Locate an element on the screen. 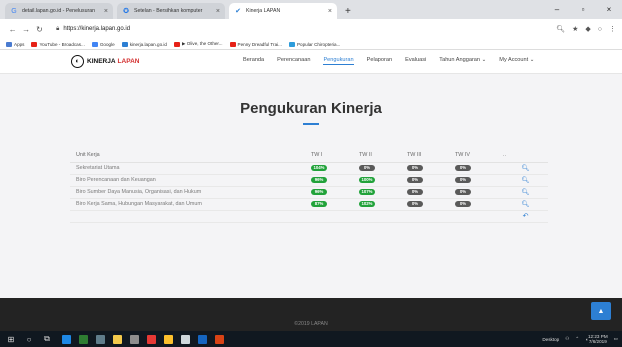 The width and height of the screenshot is (622, 347). store-app-icon is located at coordinates (134, 339).